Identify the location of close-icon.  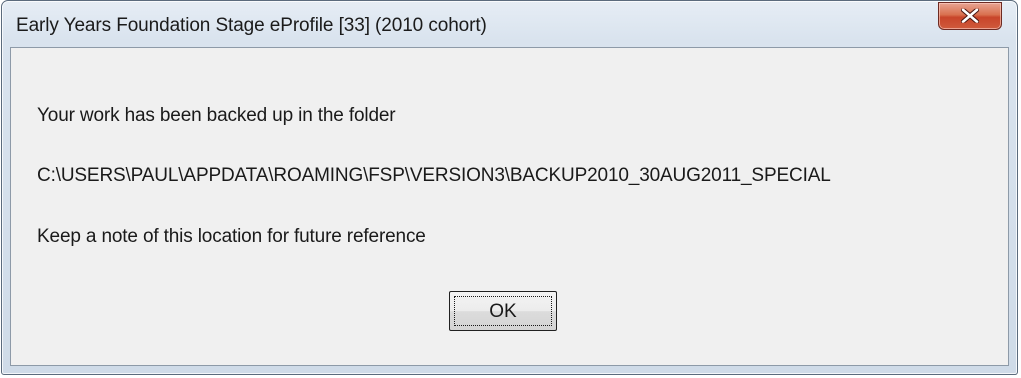
(970, 15).